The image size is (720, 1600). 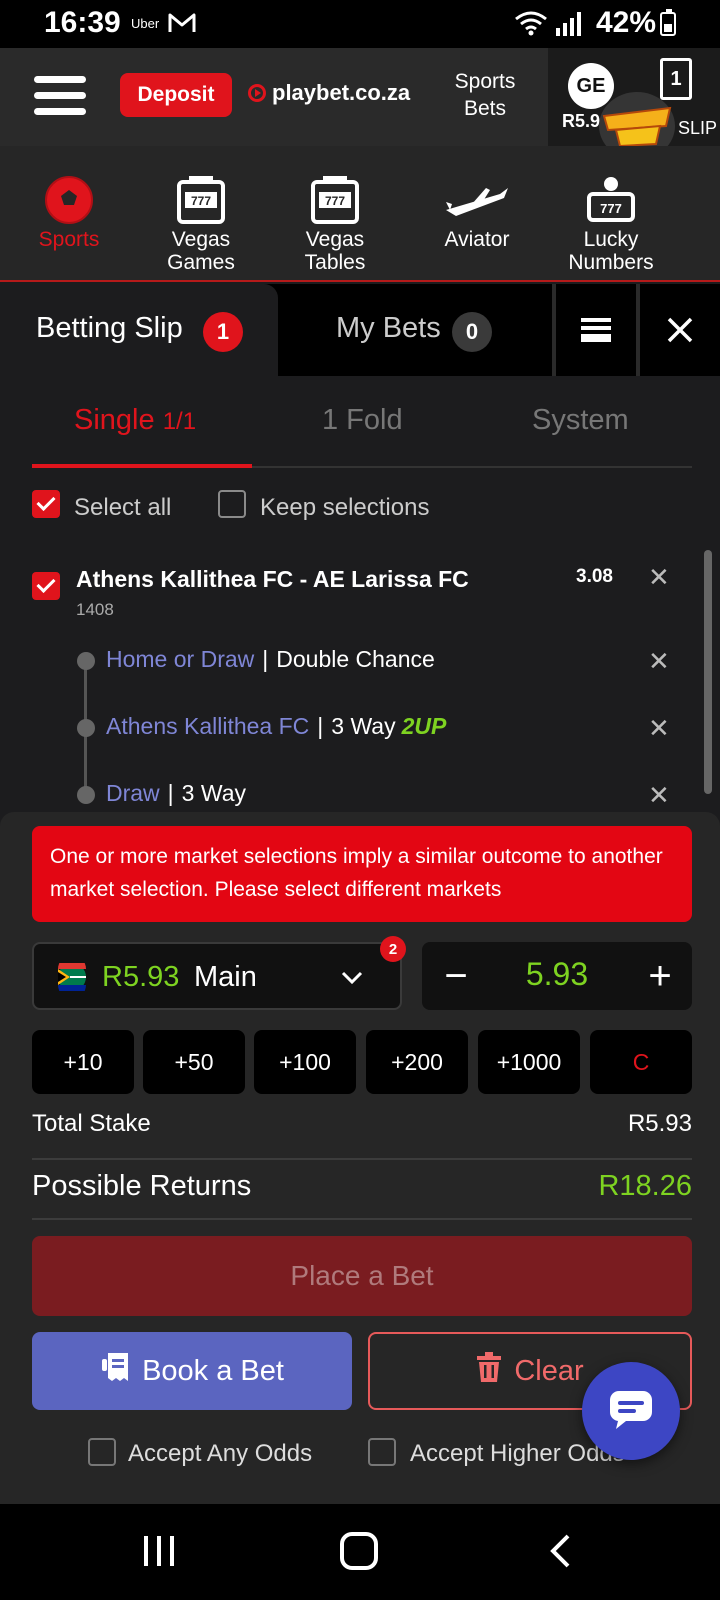 What do you see at coordinates (69, 199) in the screenshot?
I see `soccer-ball-icon` at bounding box center [69, 199].